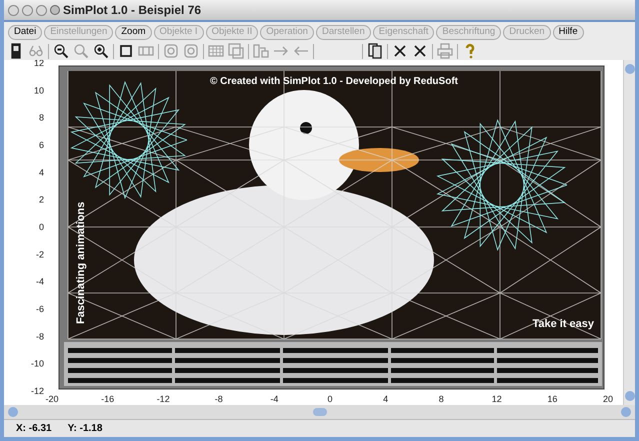 Image resolution: width=639 pixels, height=441 pixels. Describe the element at coordinates (41, 227) in the screenshot. I see `y-tick-label: 0` at that location.